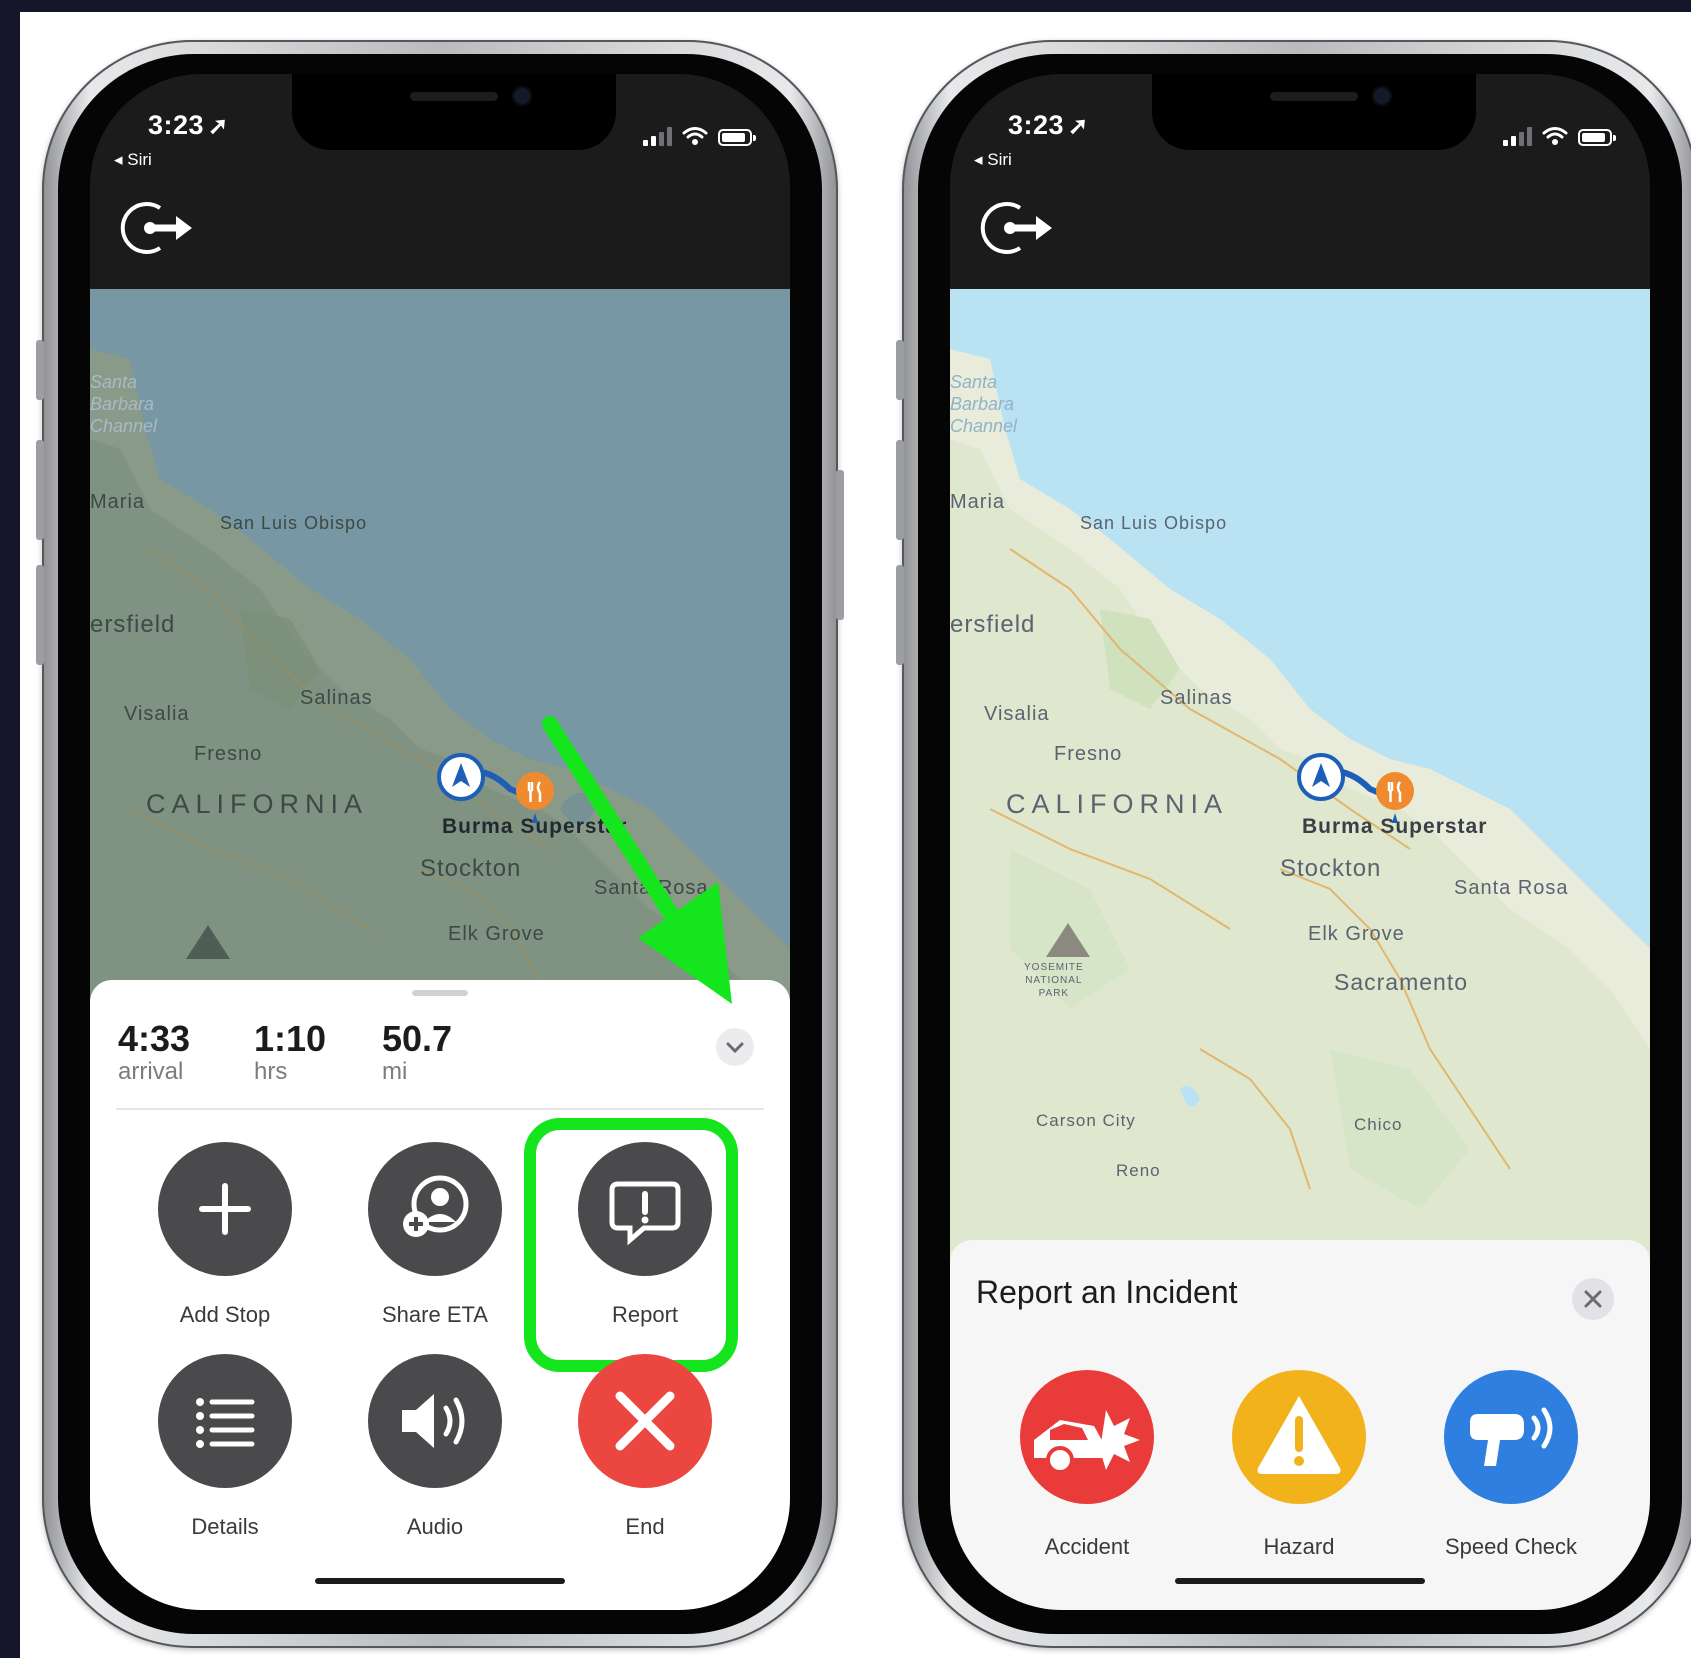 The image size is (1691, 1658). I want to click on add-stop-circle, so click(225, 1209).